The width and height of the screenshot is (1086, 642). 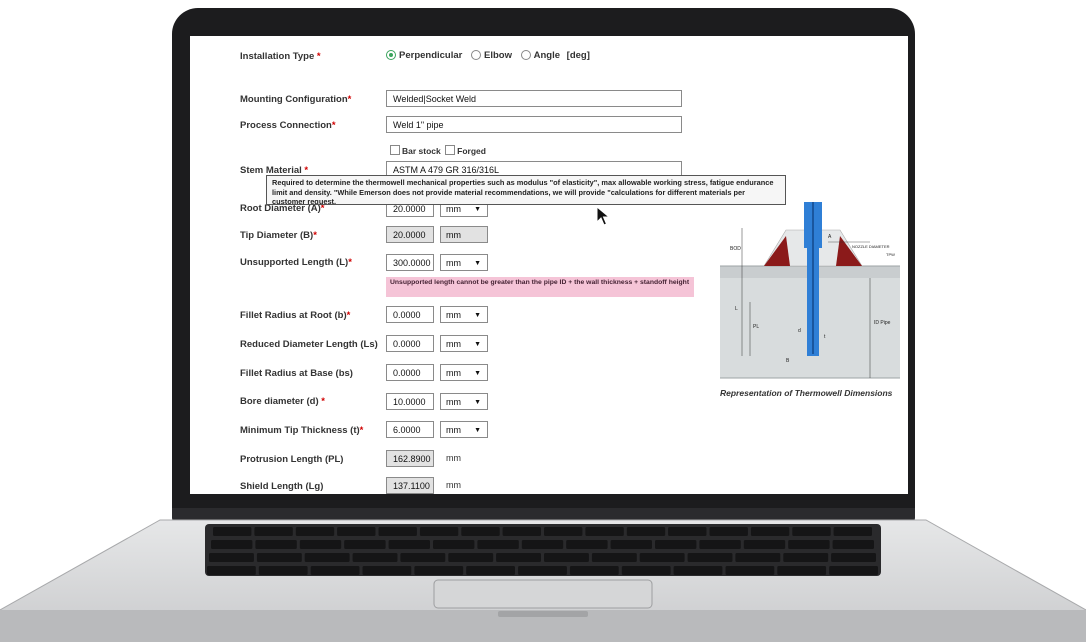 I want to click on weld-right, so click(x=849, y=251).